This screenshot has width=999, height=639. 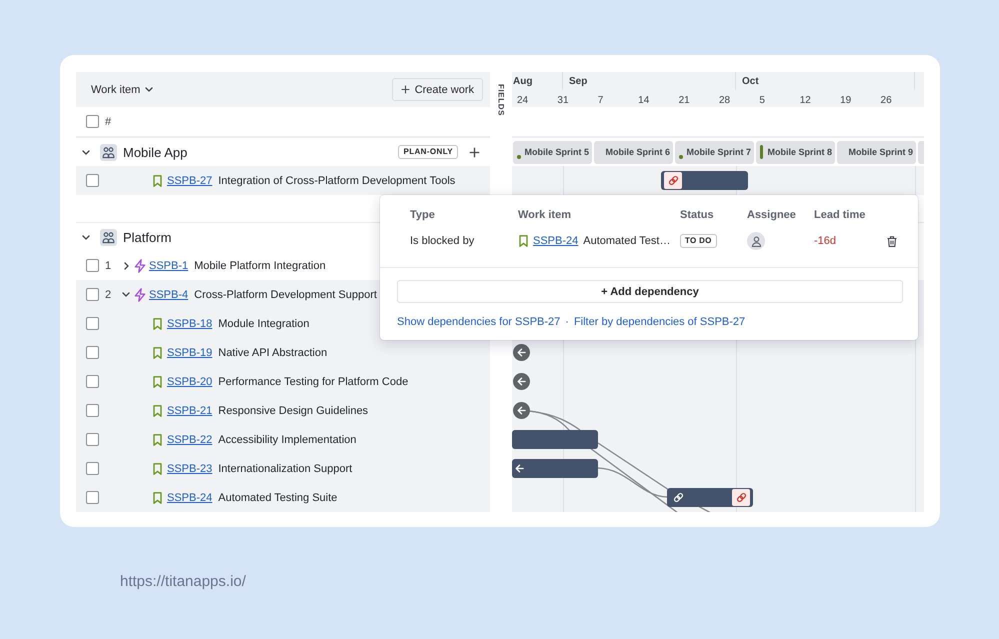 What do you see at coordinates (545, 215) in the screenshot?
I see `column-heading: Work item` at bounding box center [545, 215].